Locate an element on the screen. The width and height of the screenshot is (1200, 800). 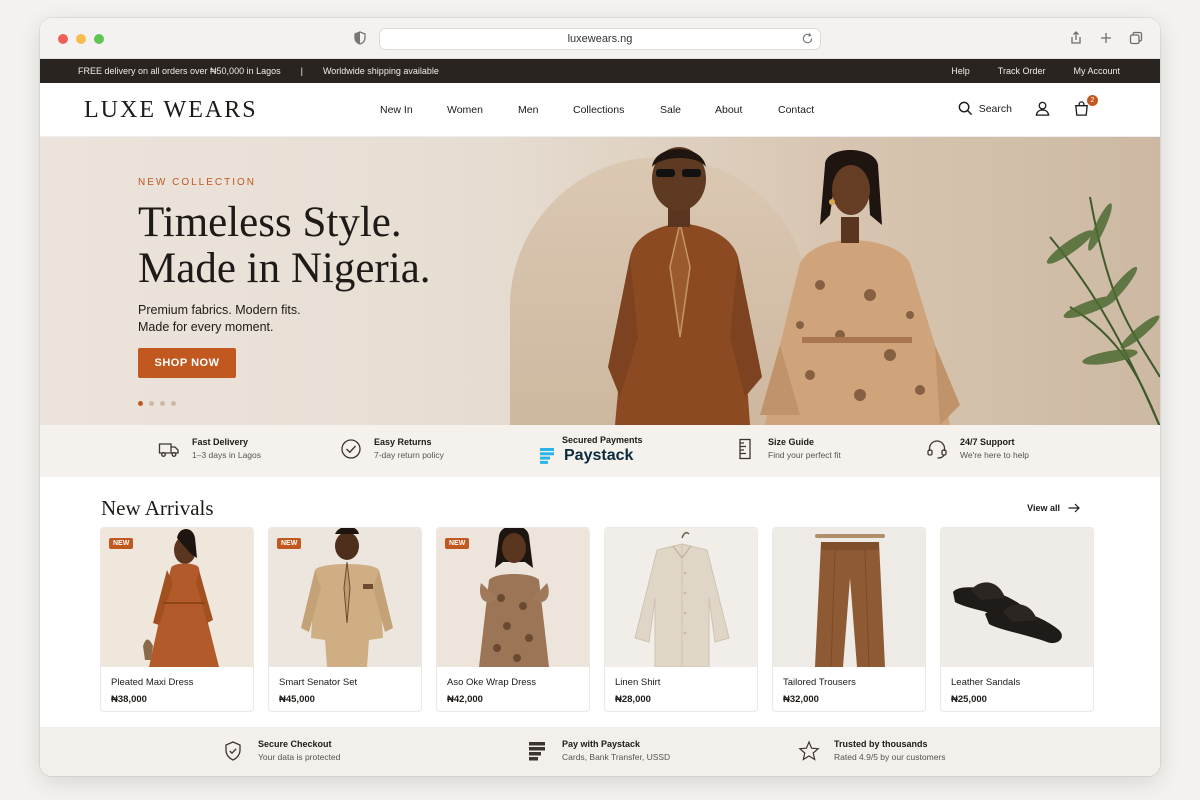
paystack-icon is located at coordinates (537, 750).